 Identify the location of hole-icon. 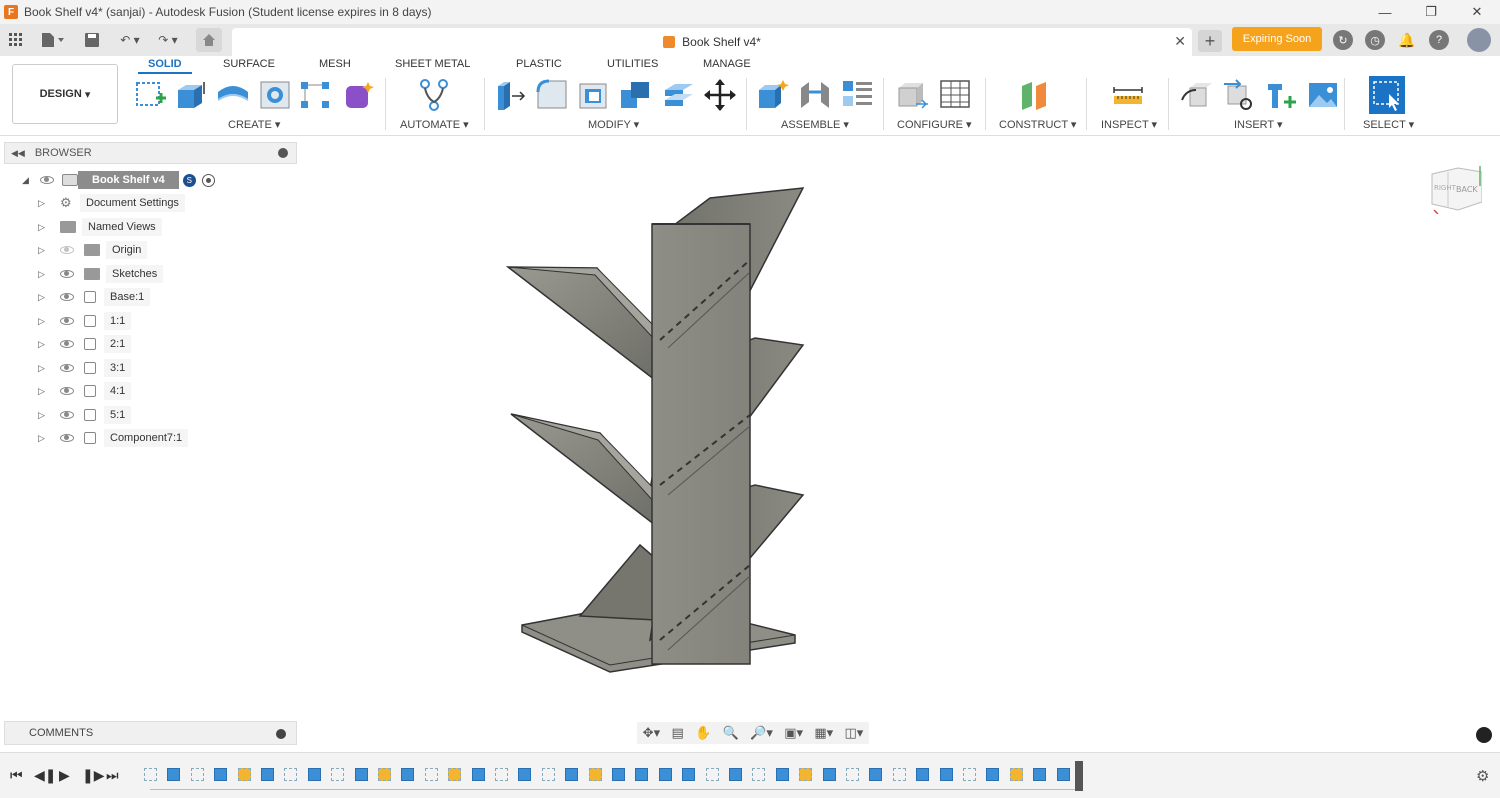
(275, 95).